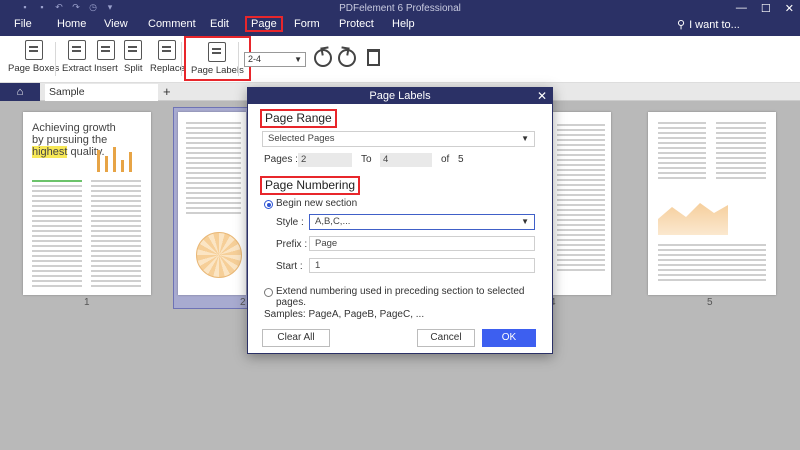 The height and width of the screenshot is (450, 800). I want to click on rotate-left-icon, so click(323, 58).